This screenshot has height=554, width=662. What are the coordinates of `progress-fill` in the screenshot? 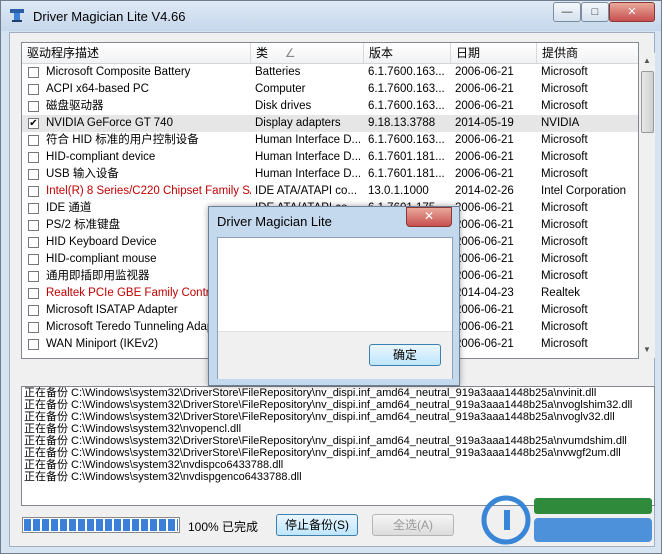 It's located at (101, 525).